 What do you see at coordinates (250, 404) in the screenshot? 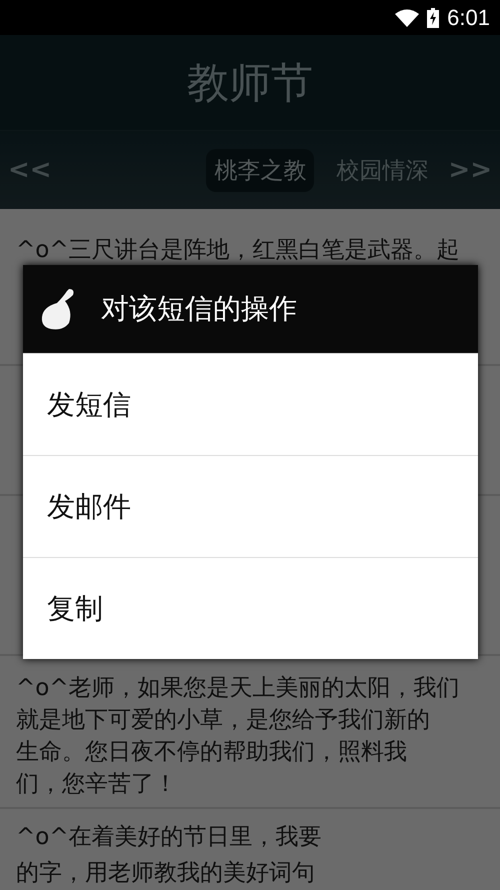
I see `menu-option: 发短信` at bounding box center [250, 404].